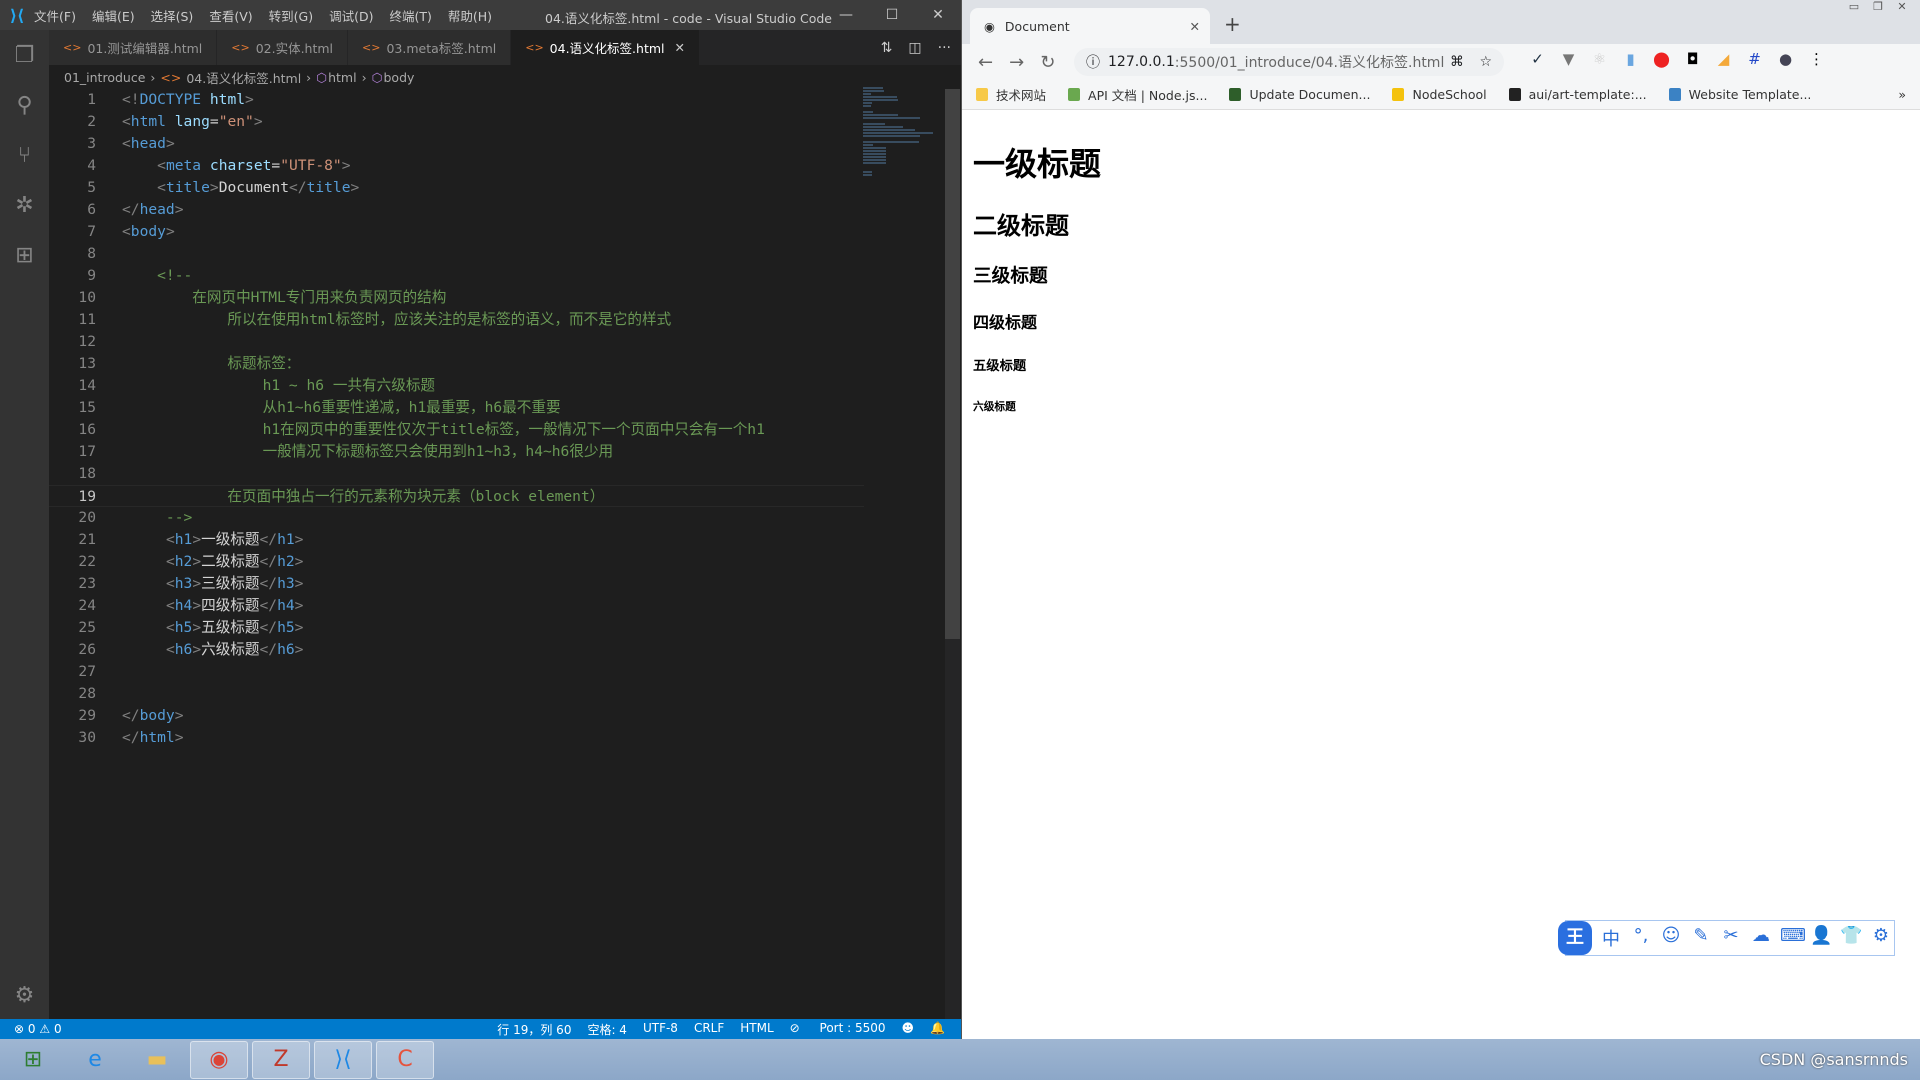  I want to click on source-control-icon: ⑂, so click(24, 155).